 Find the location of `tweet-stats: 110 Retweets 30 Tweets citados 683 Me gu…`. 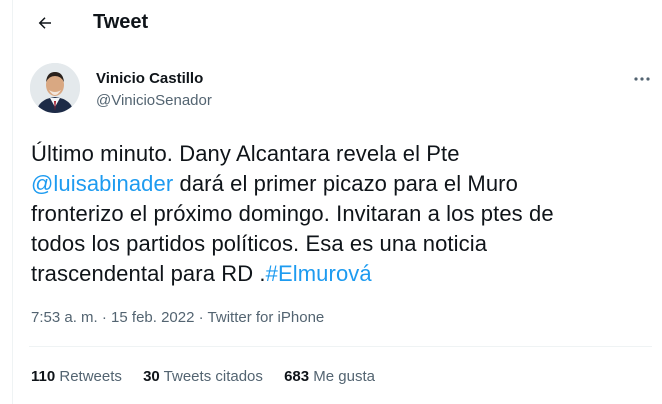

tweet-stats: 110 Retweets 30 Tweets citados 683 Me gu… is located at coordinates (211, 376).